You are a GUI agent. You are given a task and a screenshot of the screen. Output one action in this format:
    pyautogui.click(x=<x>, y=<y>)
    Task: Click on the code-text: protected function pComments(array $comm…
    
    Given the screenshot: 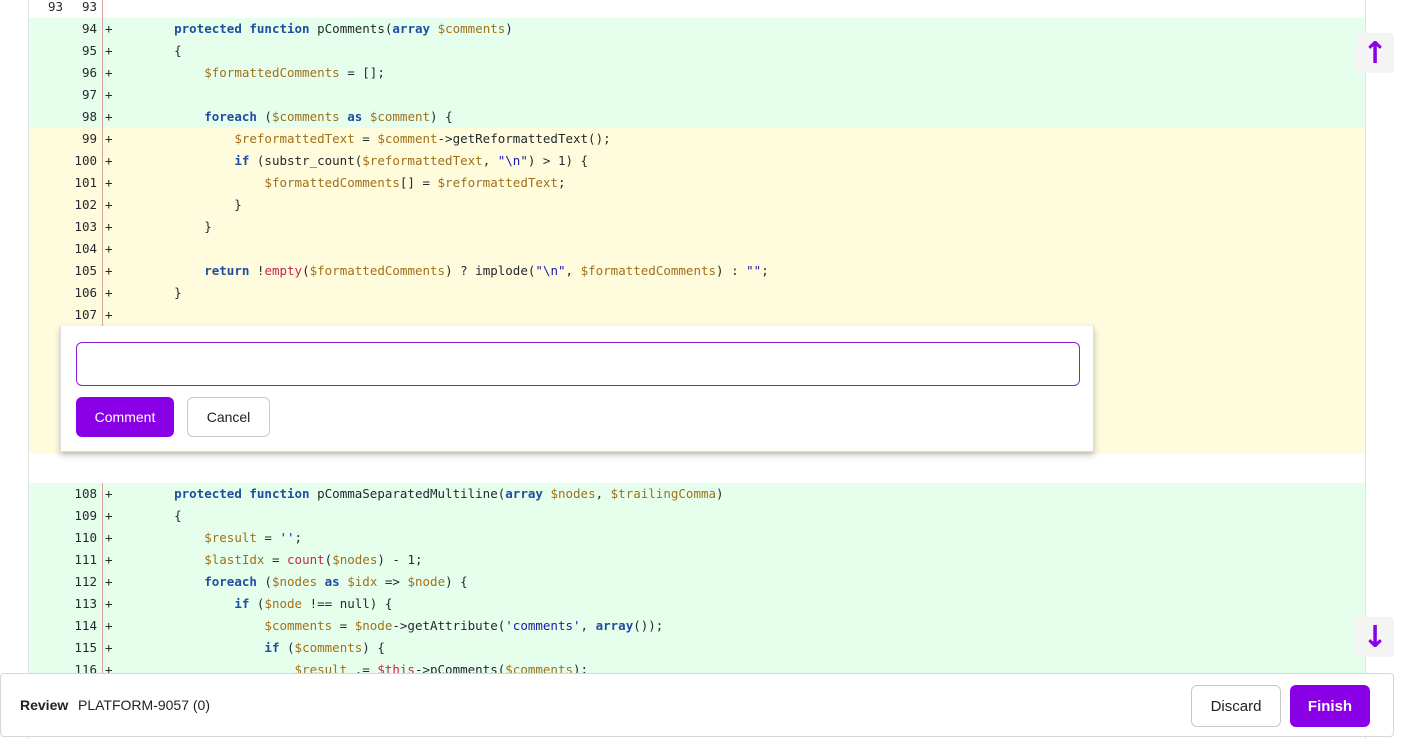 What is the action you would take?
    pyautogui.click(x=343, y=28)
    